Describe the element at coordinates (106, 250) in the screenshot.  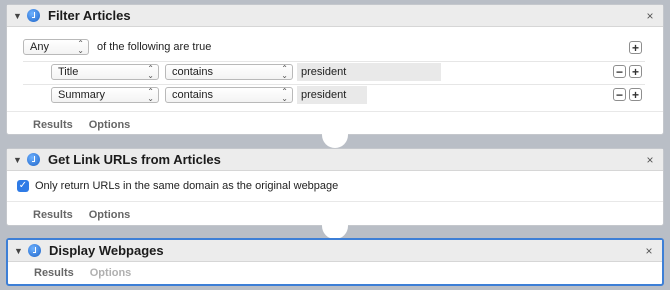
I see `action-title: Display Webpages` at that location.